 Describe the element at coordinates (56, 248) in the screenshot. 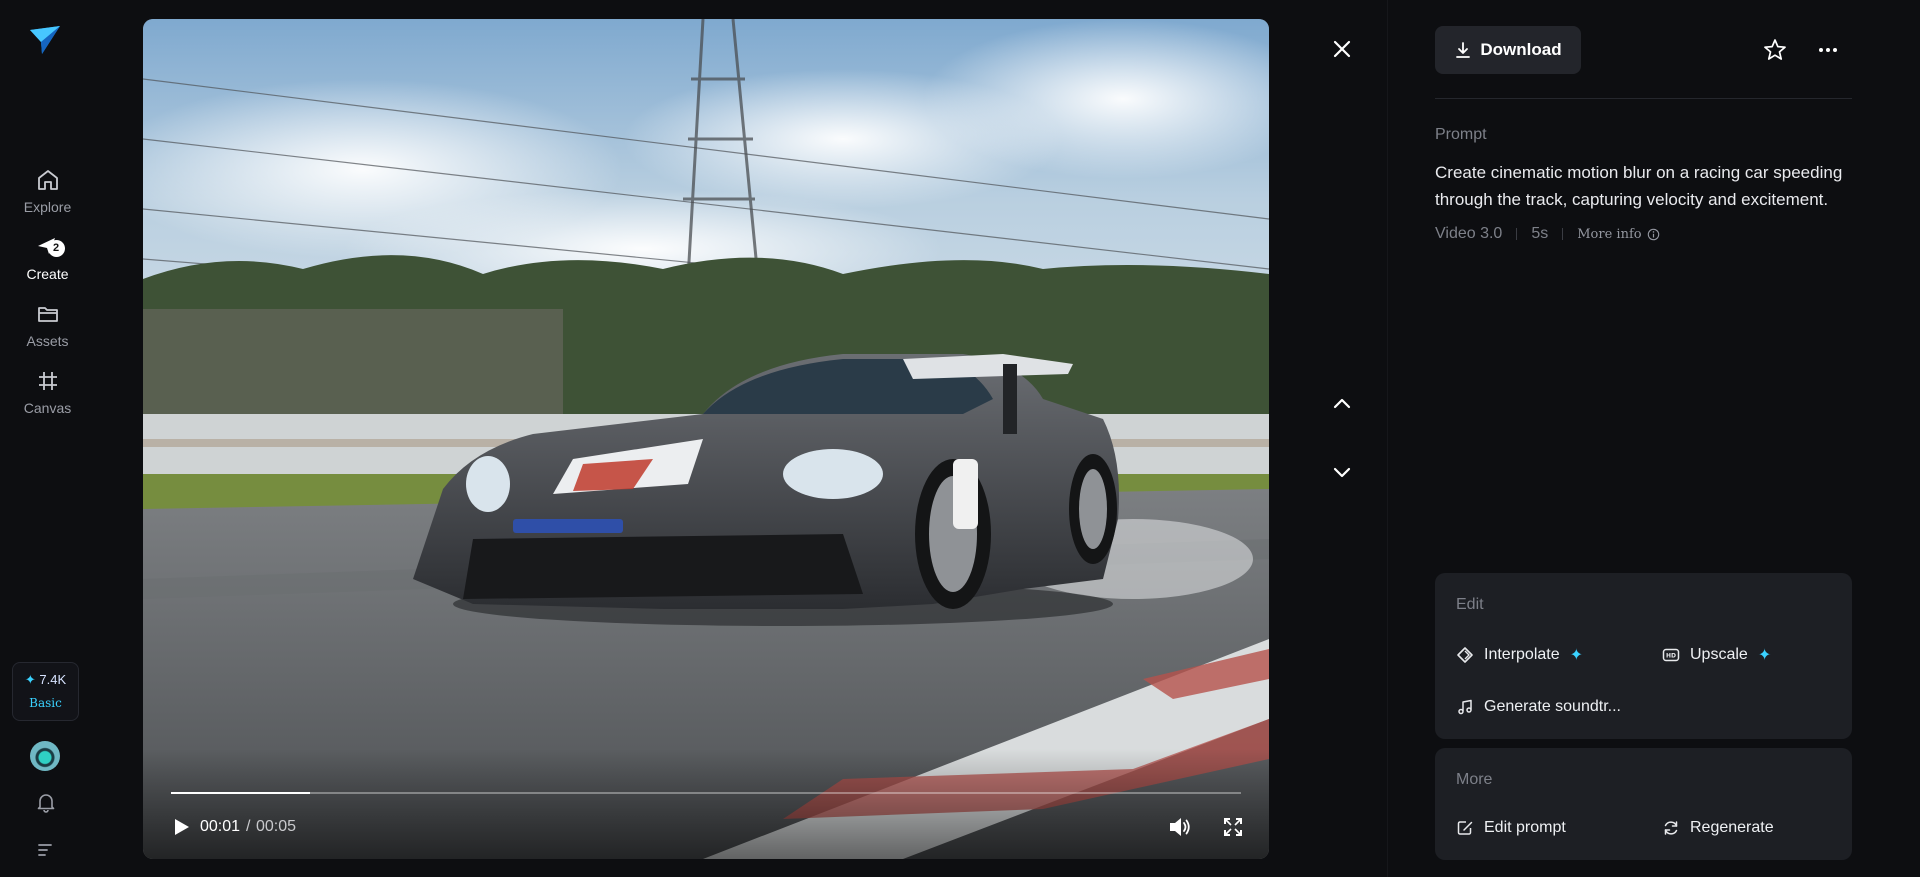

I see `create-count-badge: 2` at that location.